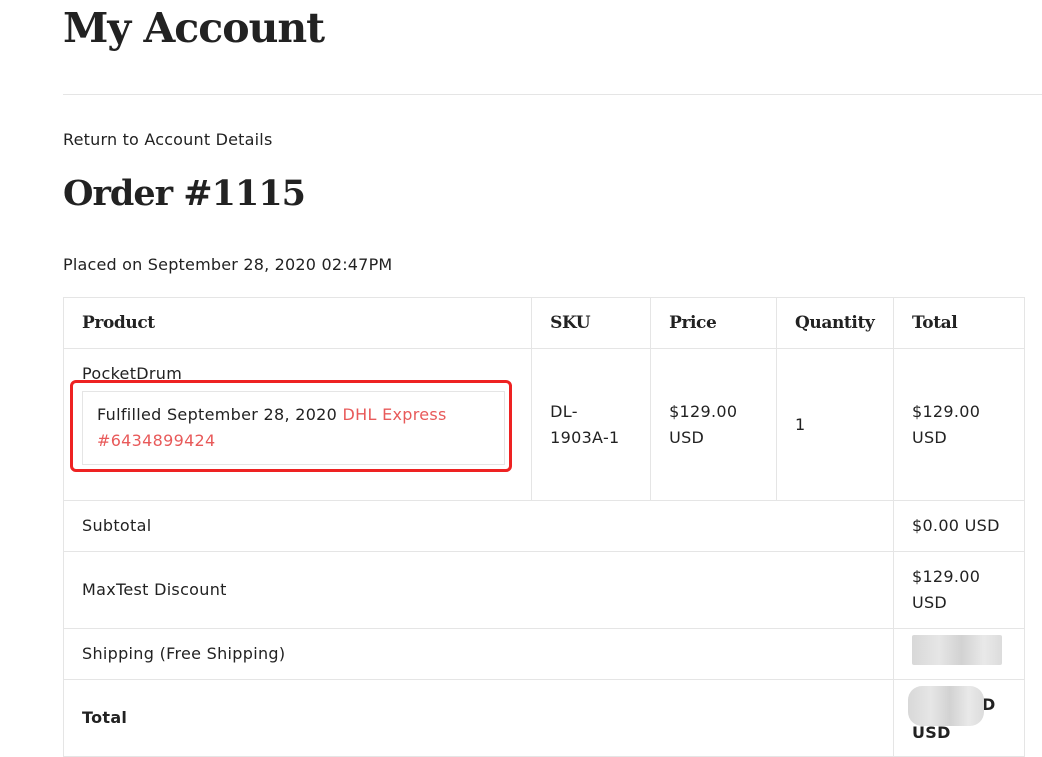 The image size is (1042, 757). Describe the element at coordinates (834, 323) in the screenshot. I see `header-quantity: Quantity` at that location.